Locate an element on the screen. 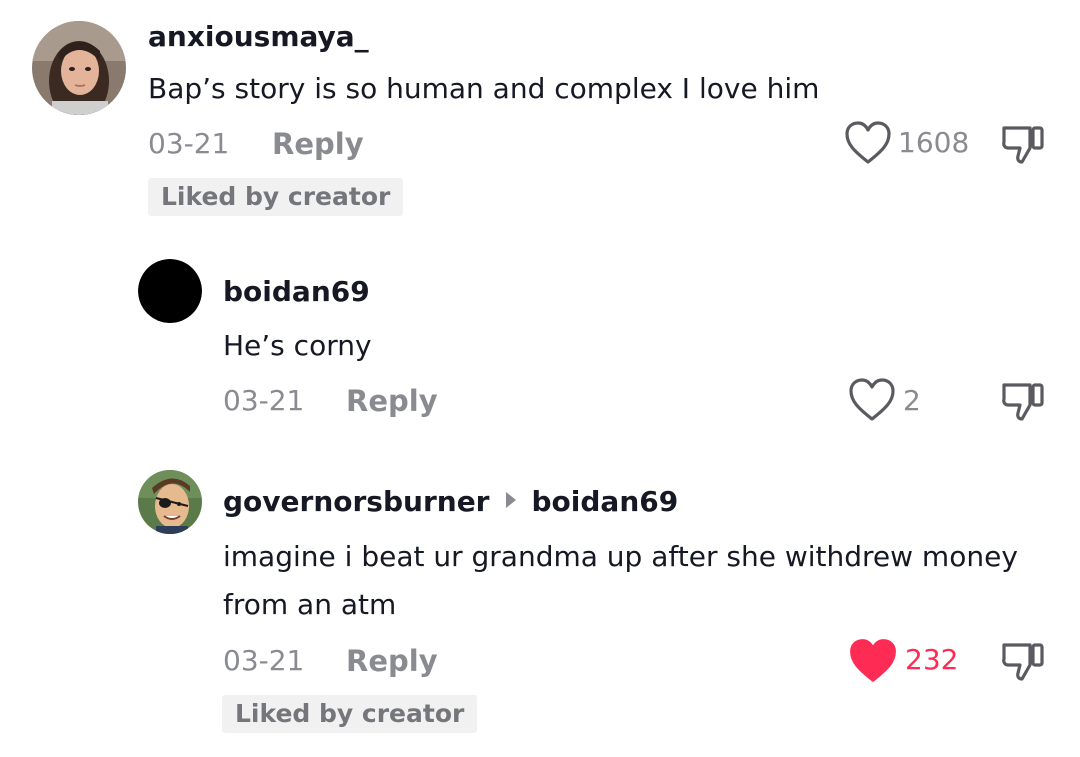 The width and height of the screenshot is (1080, 757). heart-filled-icon is located at coordinates (873, 663).